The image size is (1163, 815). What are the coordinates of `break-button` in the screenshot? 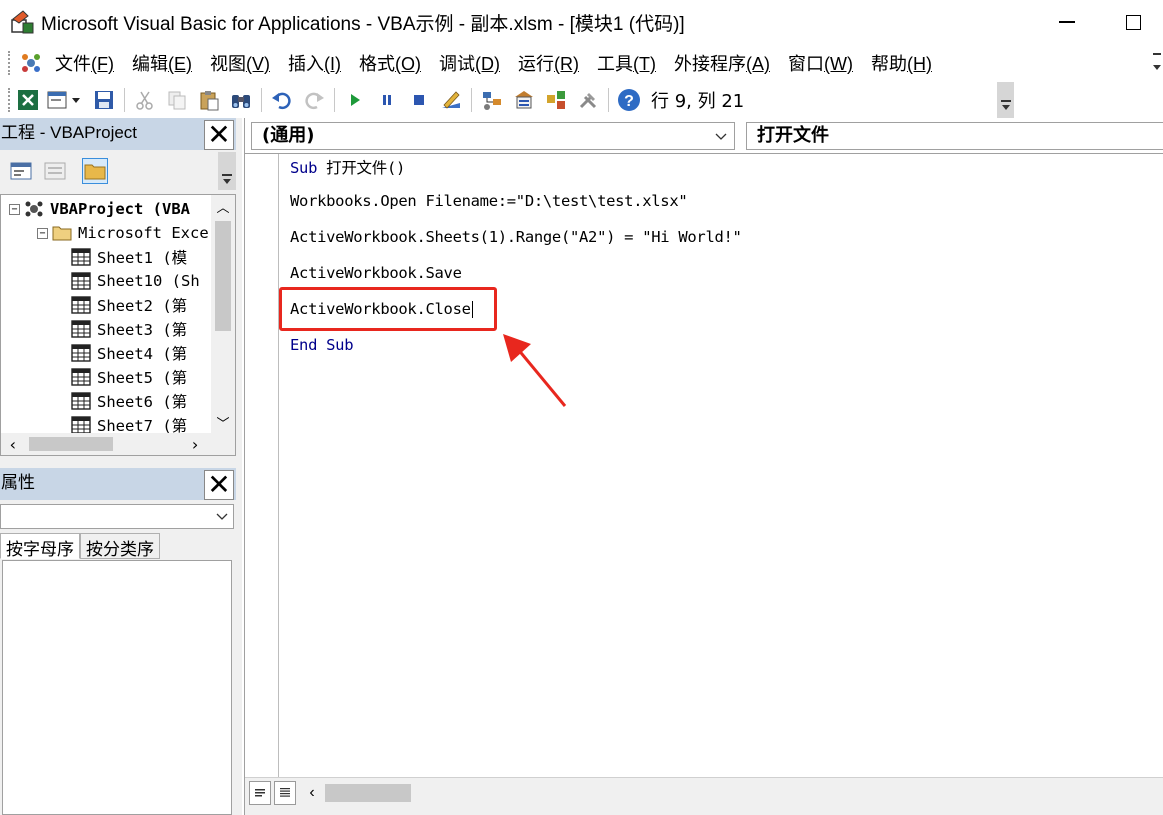 It's located at (387, 100).